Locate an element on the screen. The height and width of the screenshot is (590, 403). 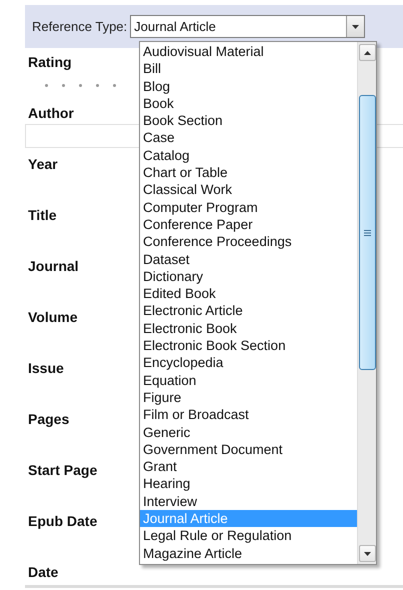
reference-type-label: Reference Type: is located at coordinates (80, 26).